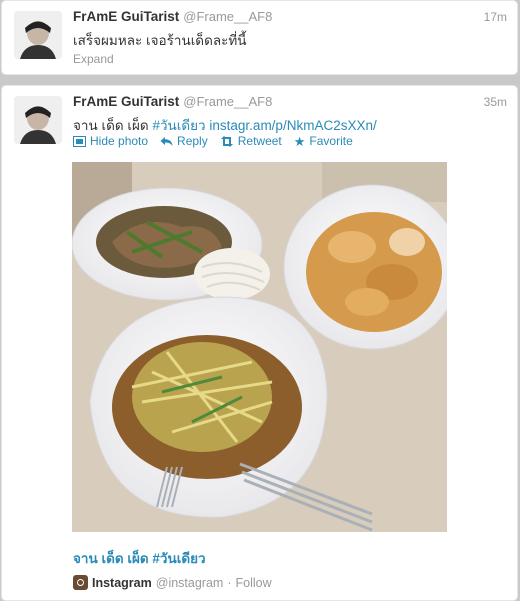 The image size is (520, 601). Describe the element at coordinates (331, 141) in the screenshot. I see `favorite-label: Favorite` at that location.